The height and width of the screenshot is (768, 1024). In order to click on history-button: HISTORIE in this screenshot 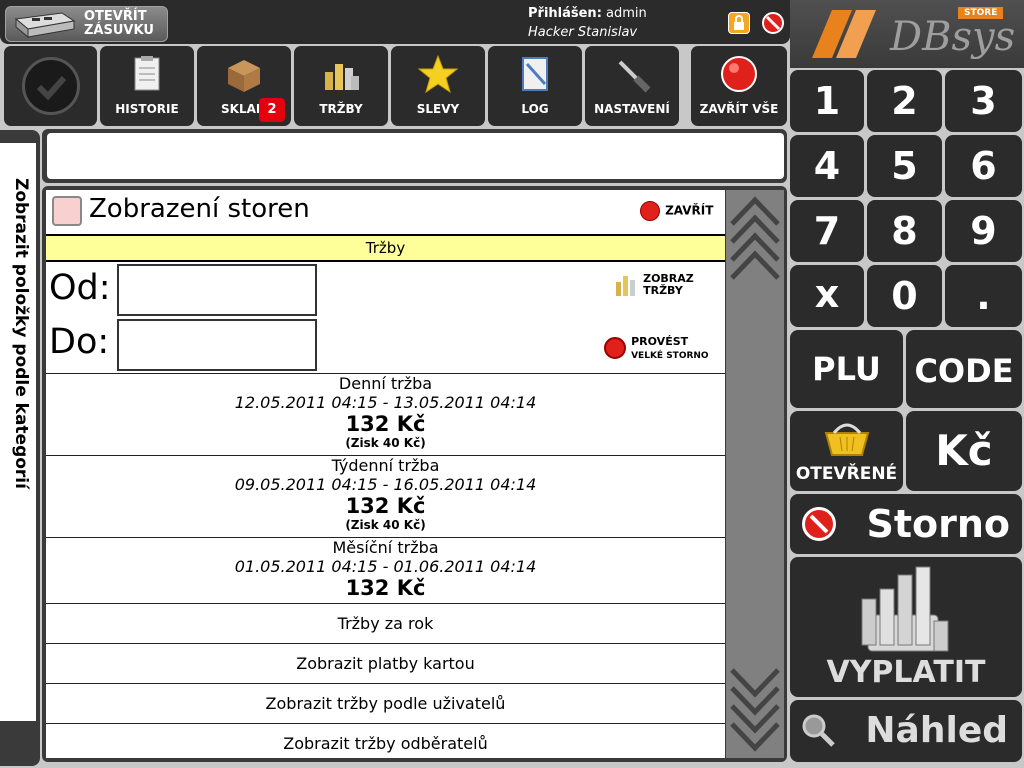, I will do `click(147, 86)`.